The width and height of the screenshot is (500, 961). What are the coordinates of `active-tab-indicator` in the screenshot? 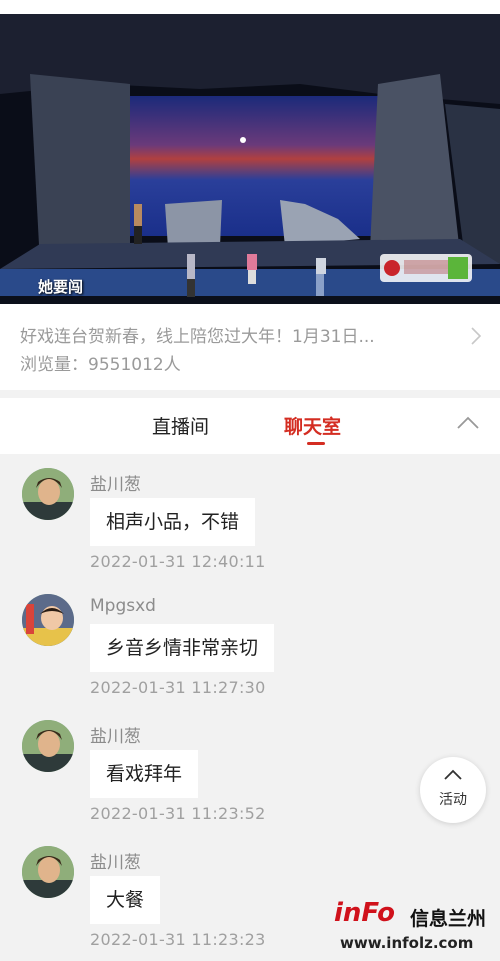 It's located at (316, 443).